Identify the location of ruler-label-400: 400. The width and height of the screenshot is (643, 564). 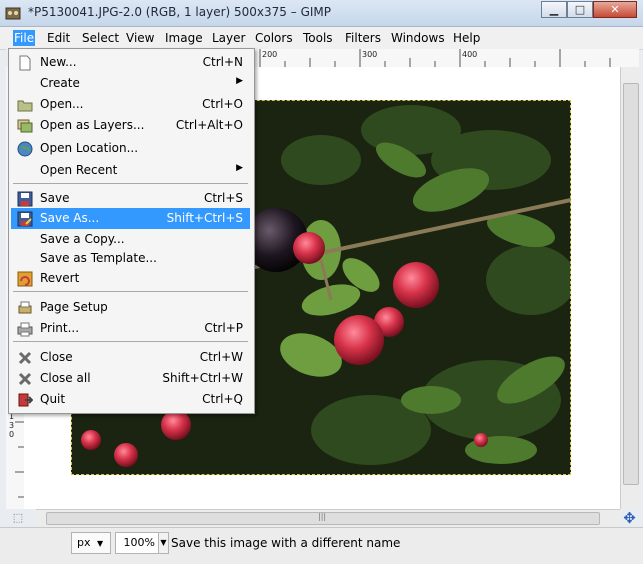
(470, 54).